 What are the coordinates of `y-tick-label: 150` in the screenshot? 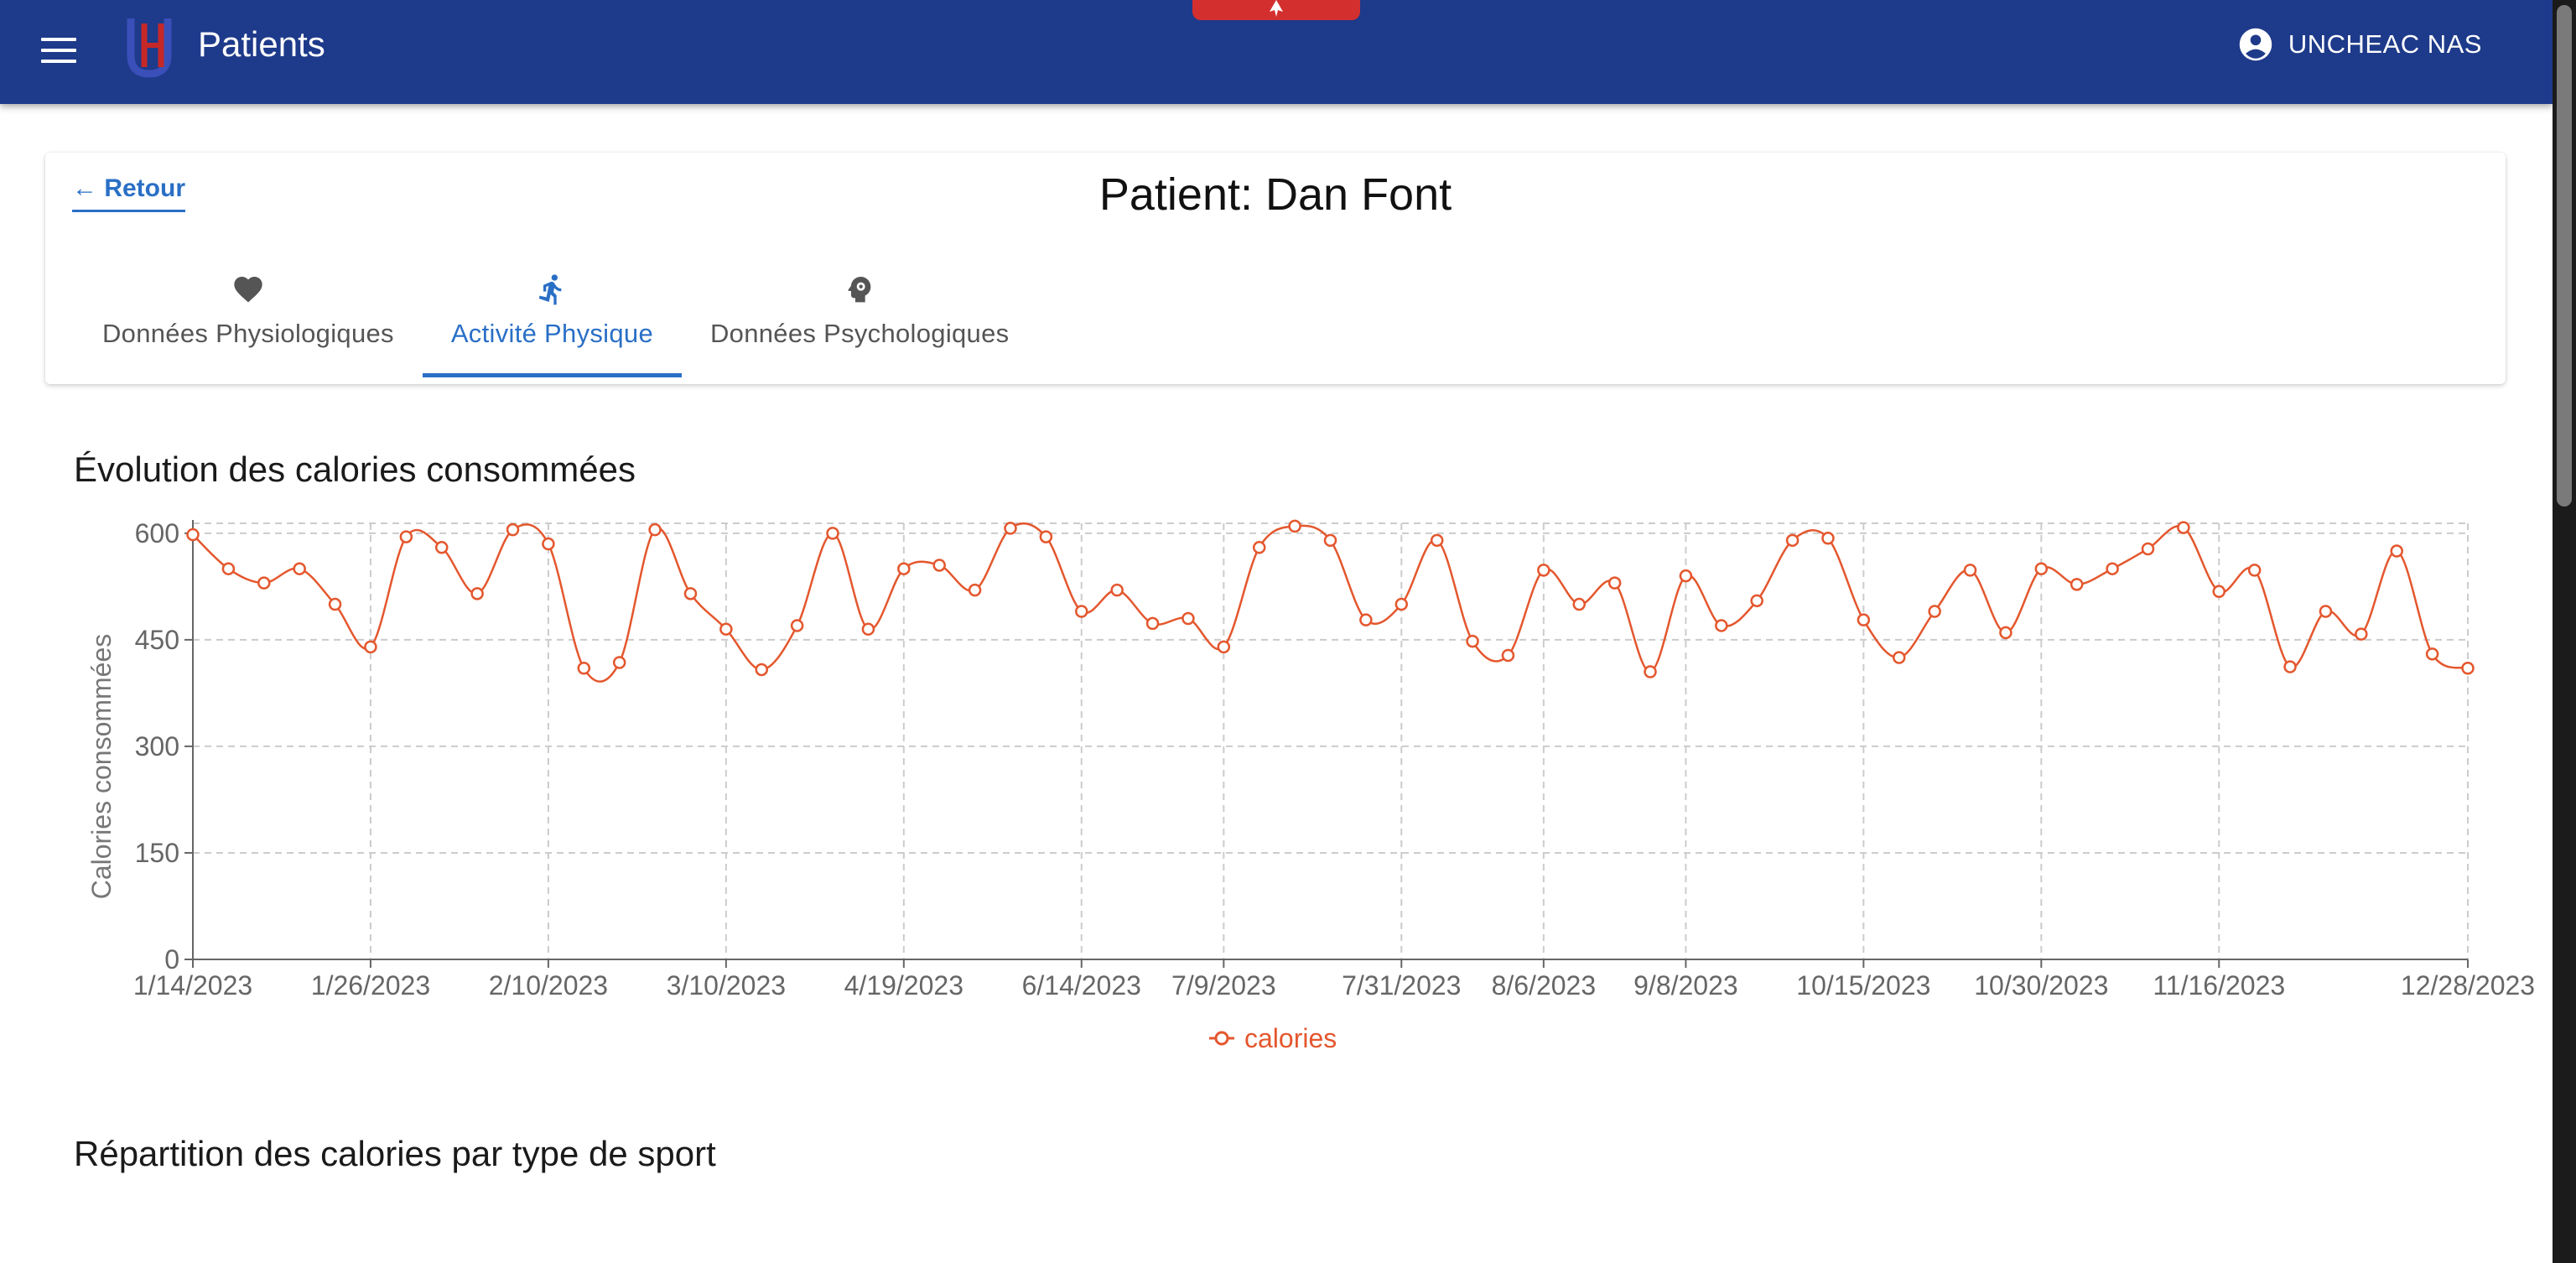 It's located at (157, 853).